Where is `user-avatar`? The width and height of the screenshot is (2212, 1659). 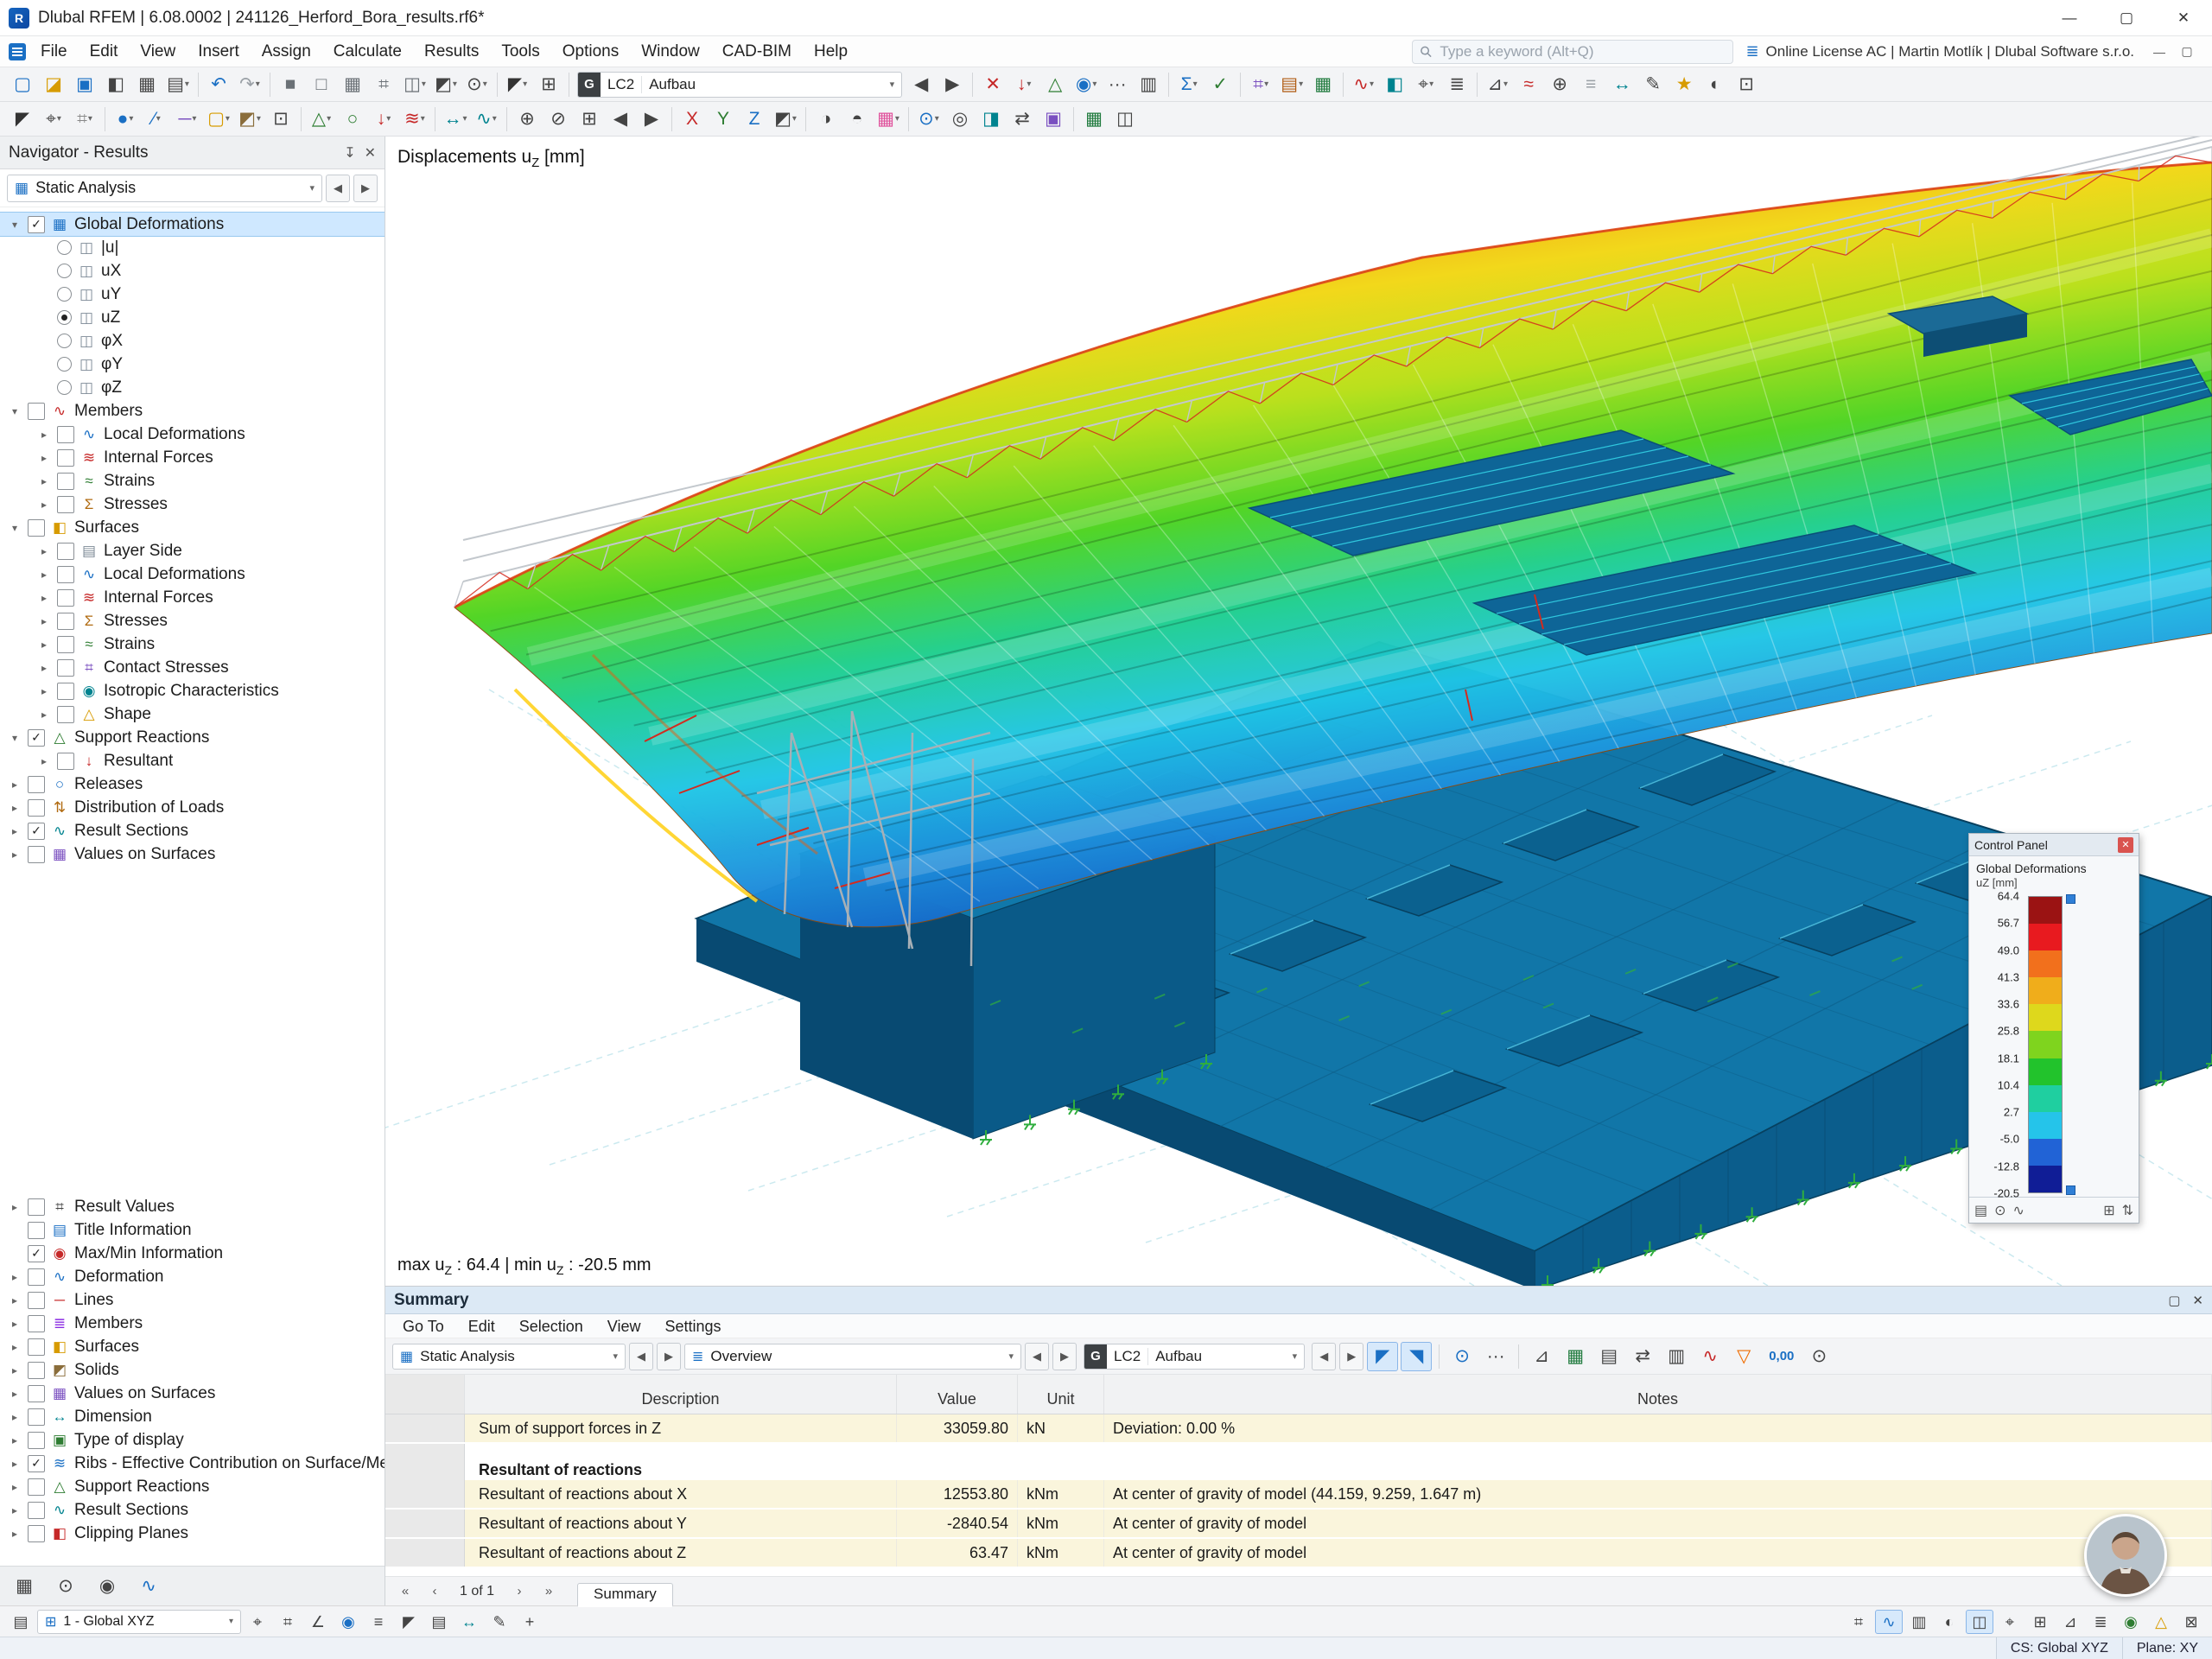 user-avatar is located at coordinates (2125, 1555).